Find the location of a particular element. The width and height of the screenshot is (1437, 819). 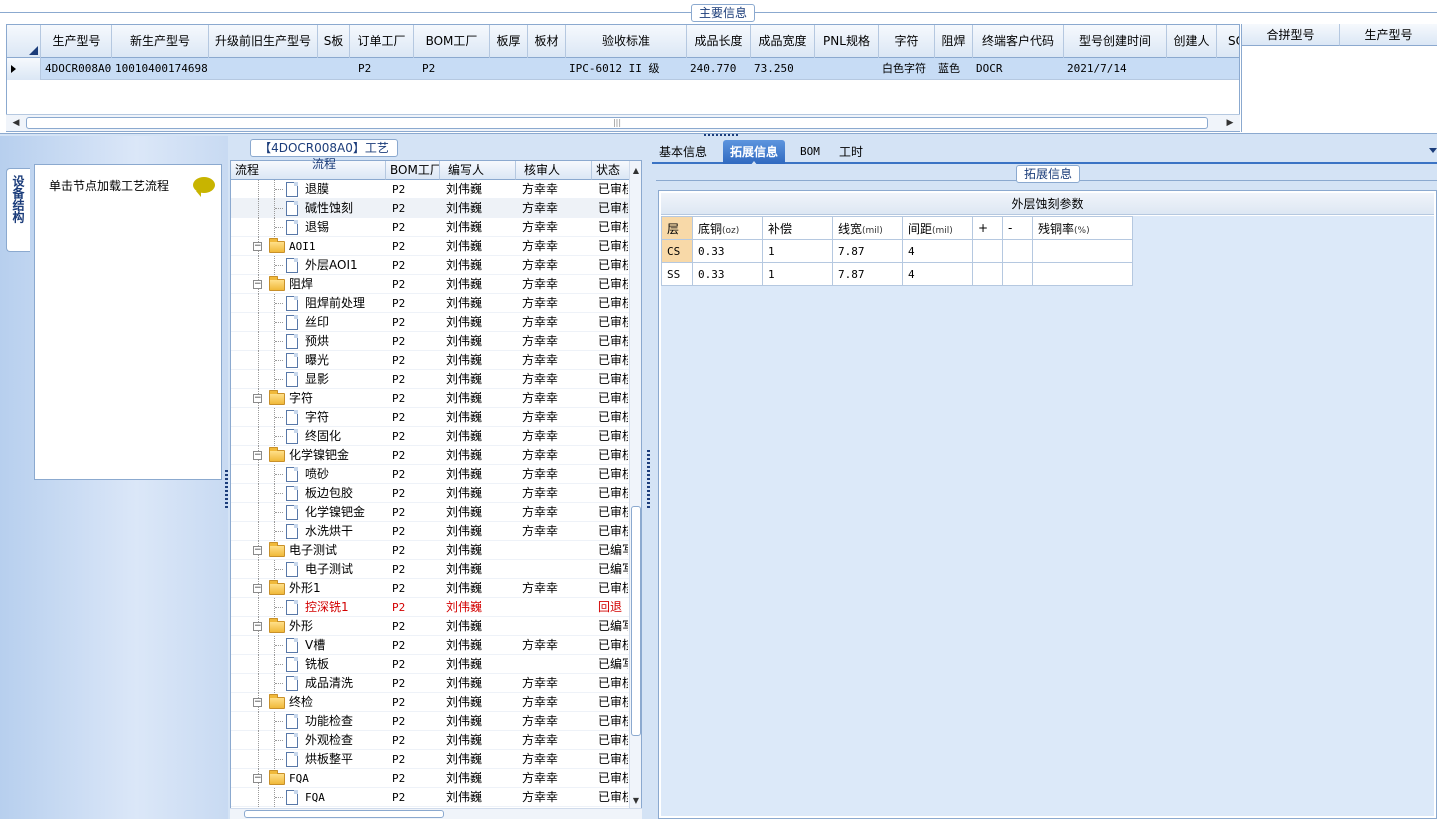

tree-step-row: 显影 P2刘伟巍方幸幸已审核 is located at coordinates (431, 379).